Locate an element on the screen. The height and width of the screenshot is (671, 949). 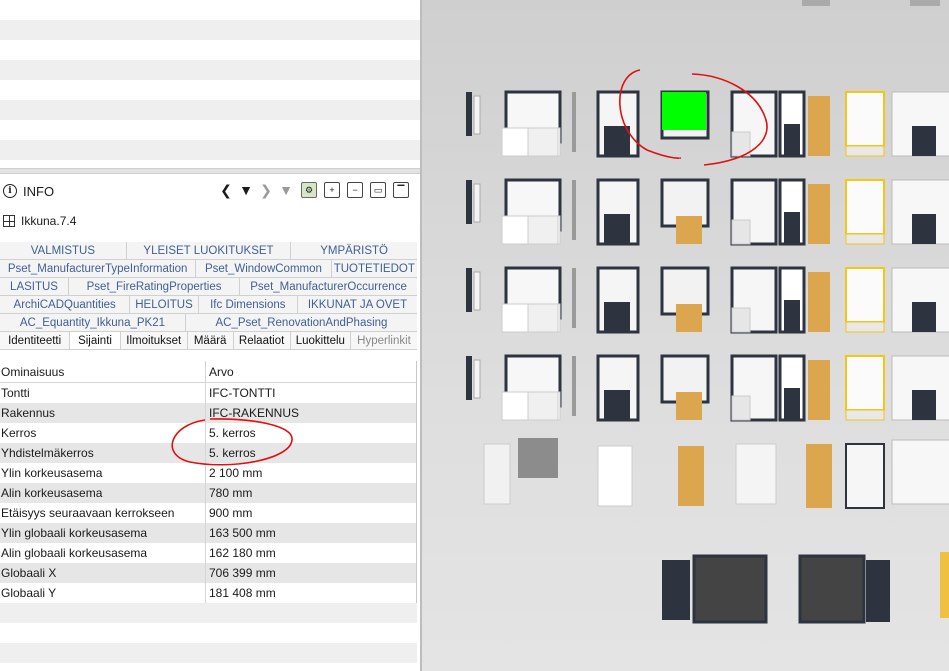
annotation-circle-table is located at coordinates (232, 442).